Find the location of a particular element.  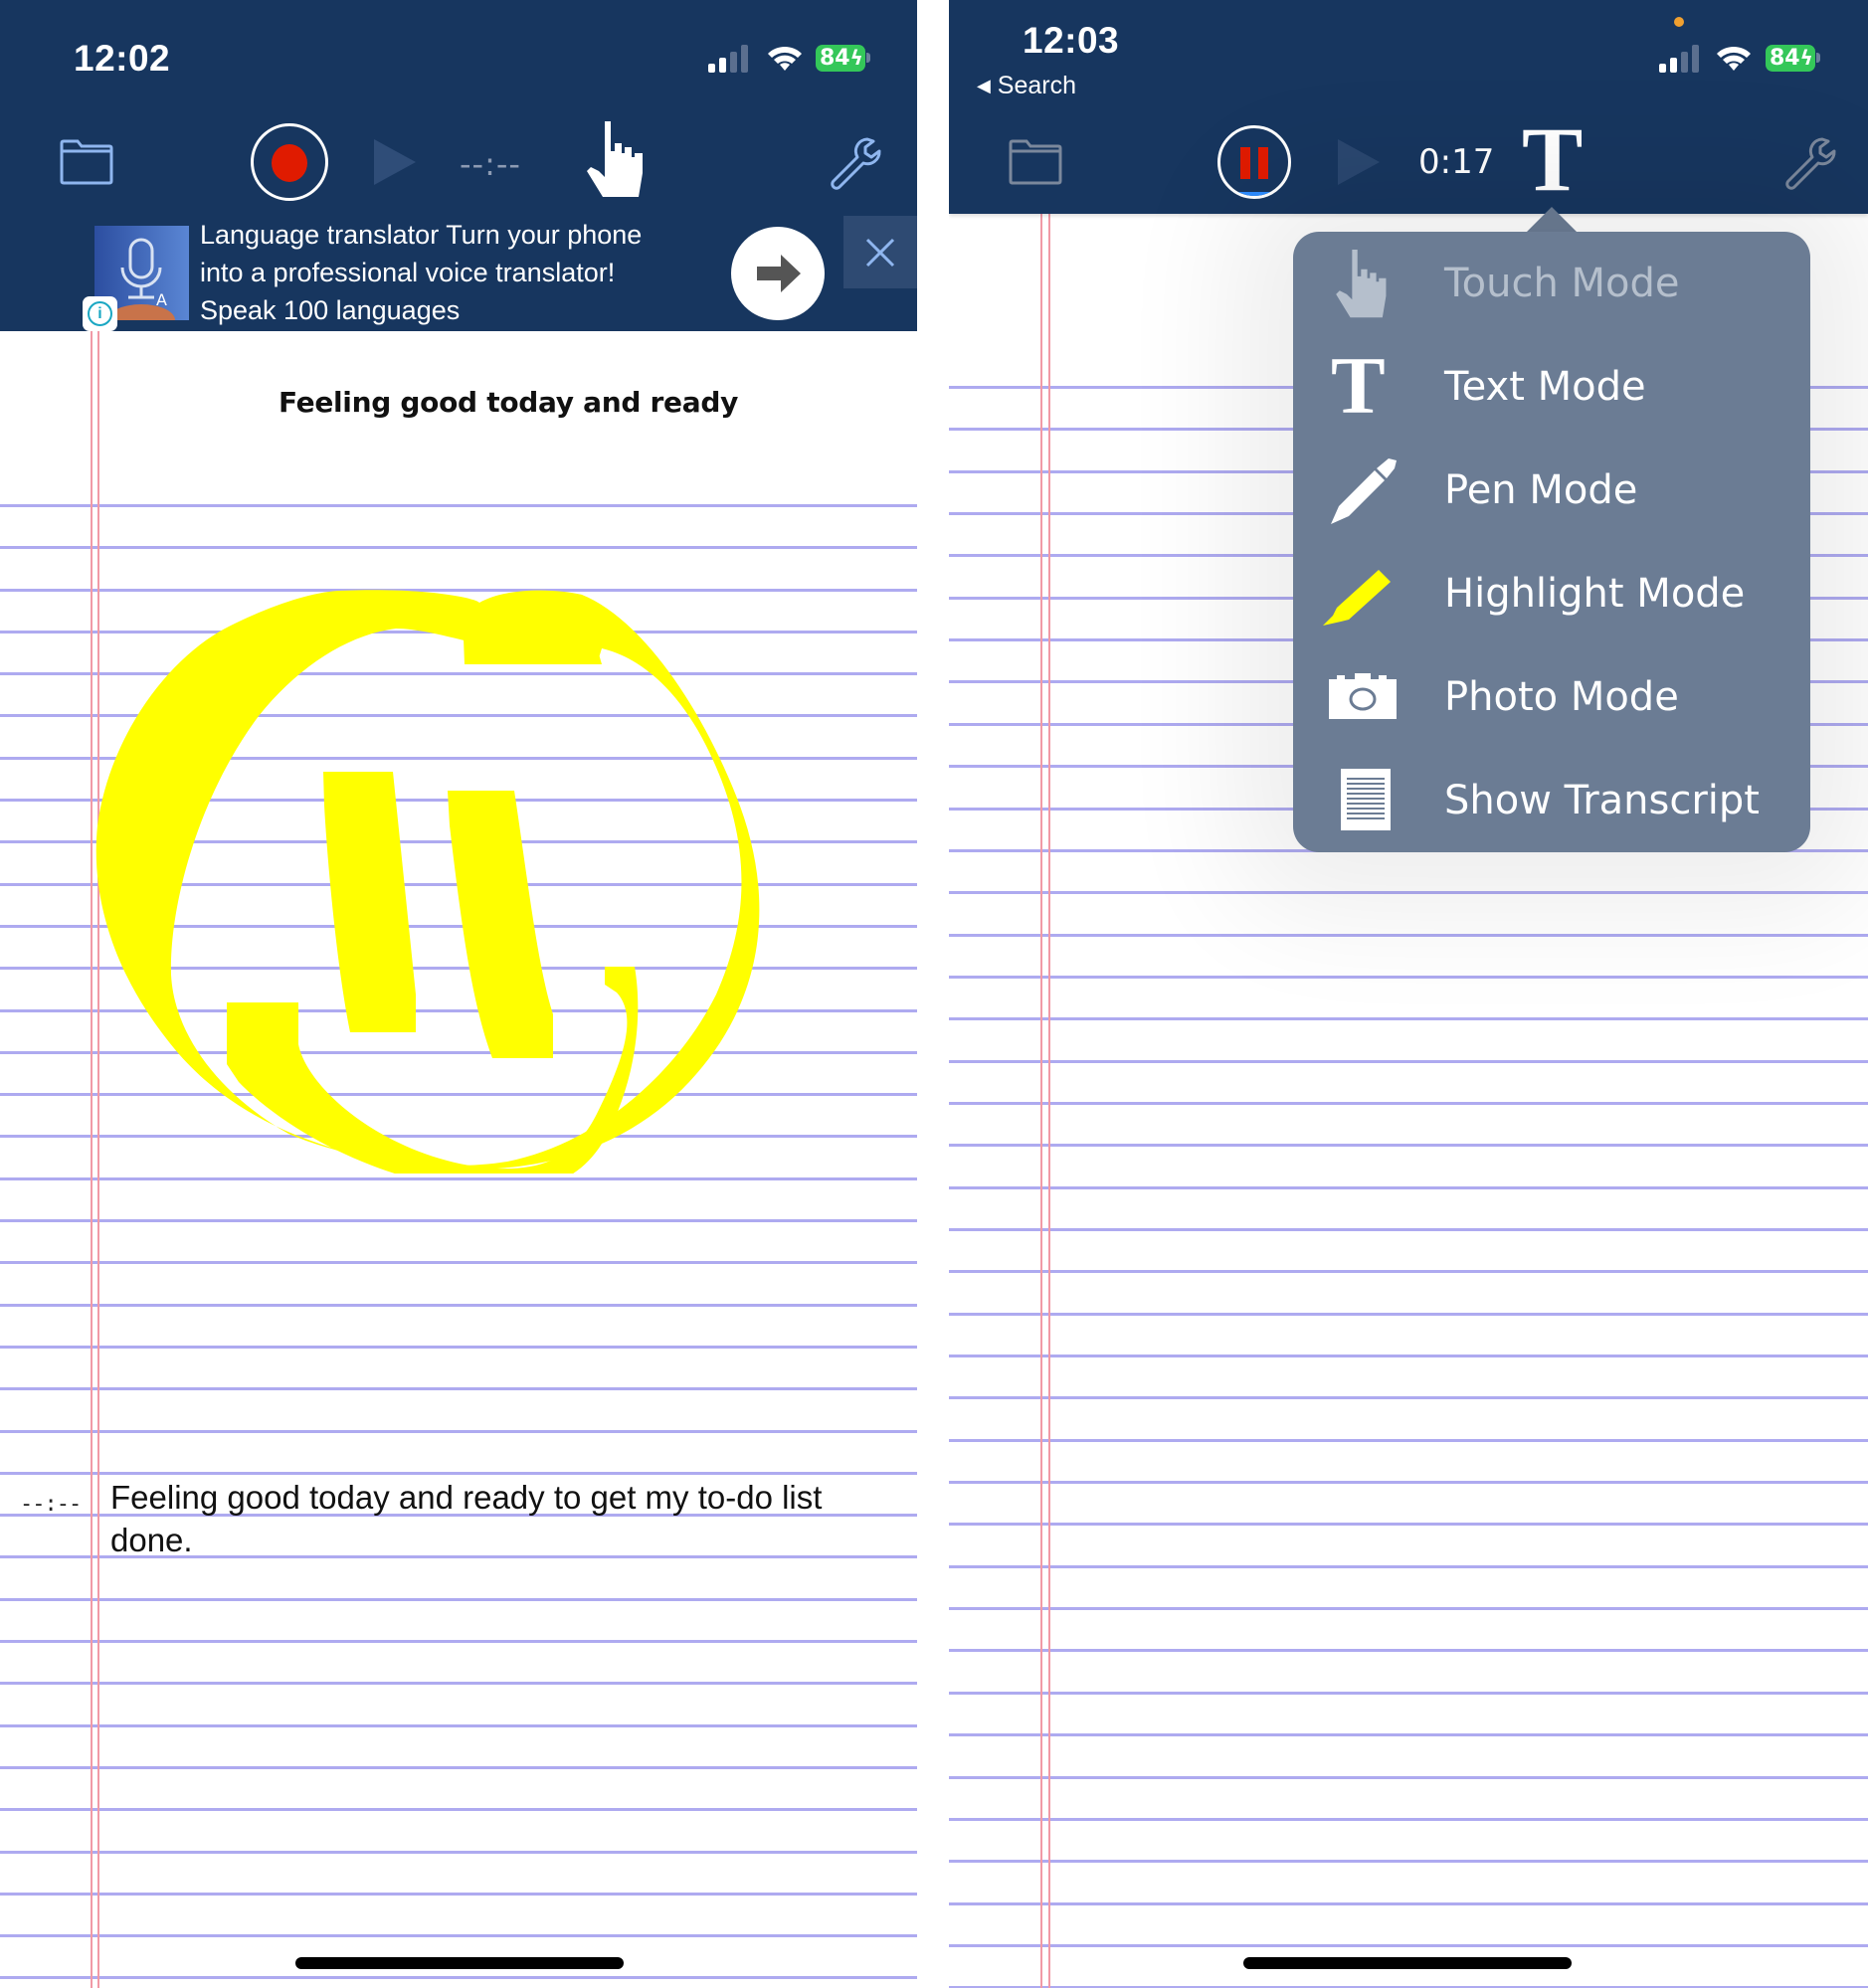

menu-item-text-mode: T Text Mode is located at coordinates (1551, 387).